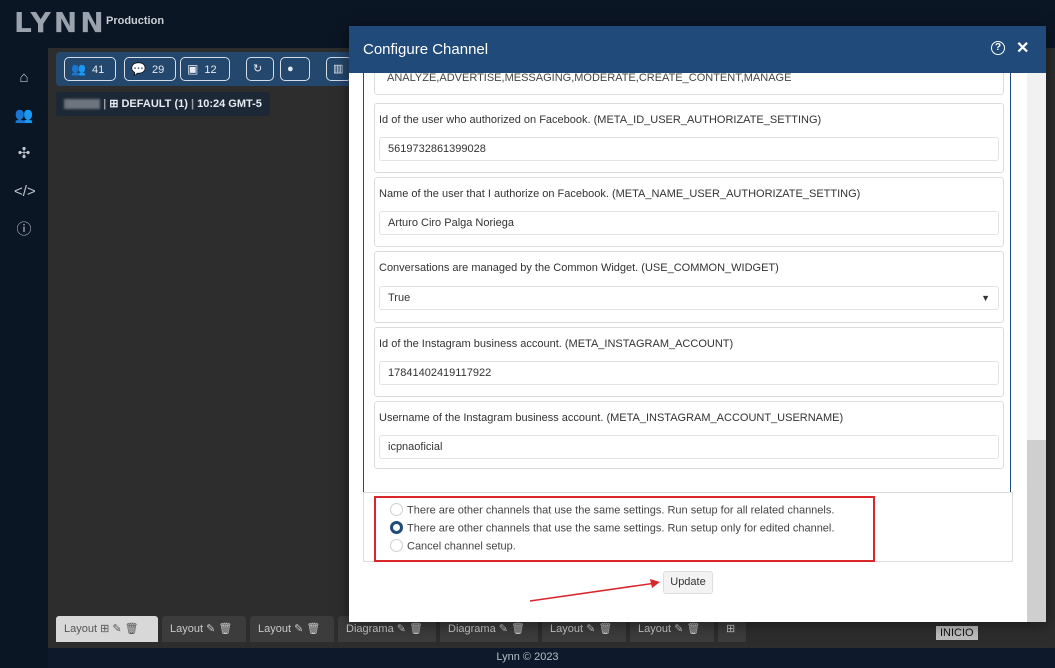  I want to click on use-common-widget-select: True ▼, so click(689, 298).